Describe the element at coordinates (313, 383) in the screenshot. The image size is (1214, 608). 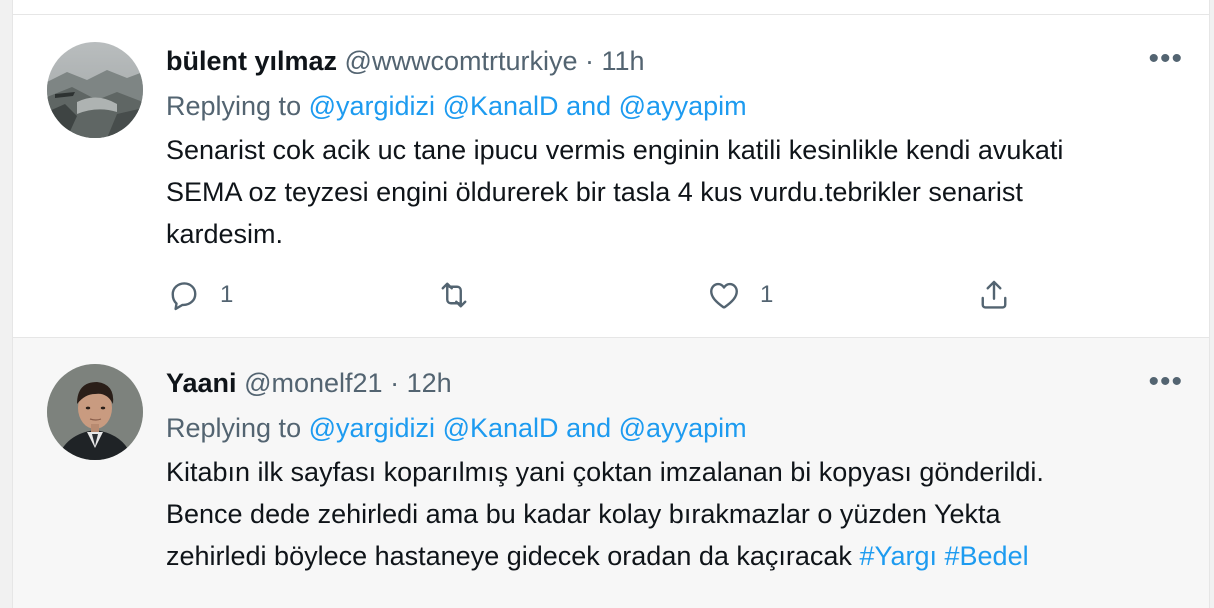
I see `author-handle: @monelf21` at that location.